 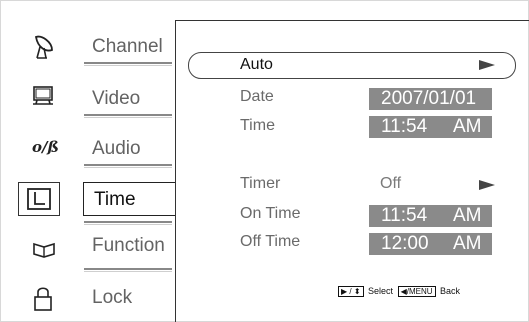 What do you see at coordinates (467, 126) in the screenshot?
I see `time-ampm: AM` at bounding box center [467, 126].